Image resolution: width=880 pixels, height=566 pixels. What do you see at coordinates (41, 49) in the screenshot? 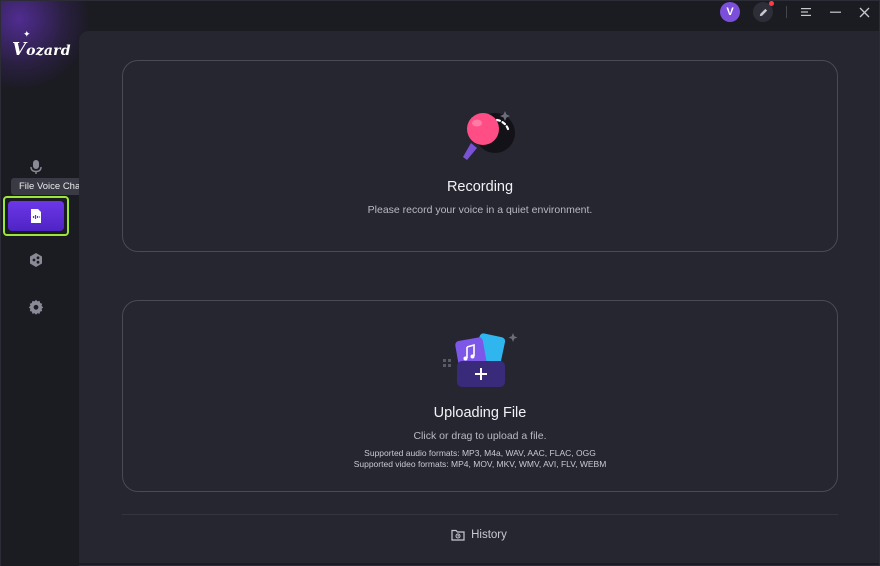
I see `app-logo: Vozard` at bounding box center [41, 49].